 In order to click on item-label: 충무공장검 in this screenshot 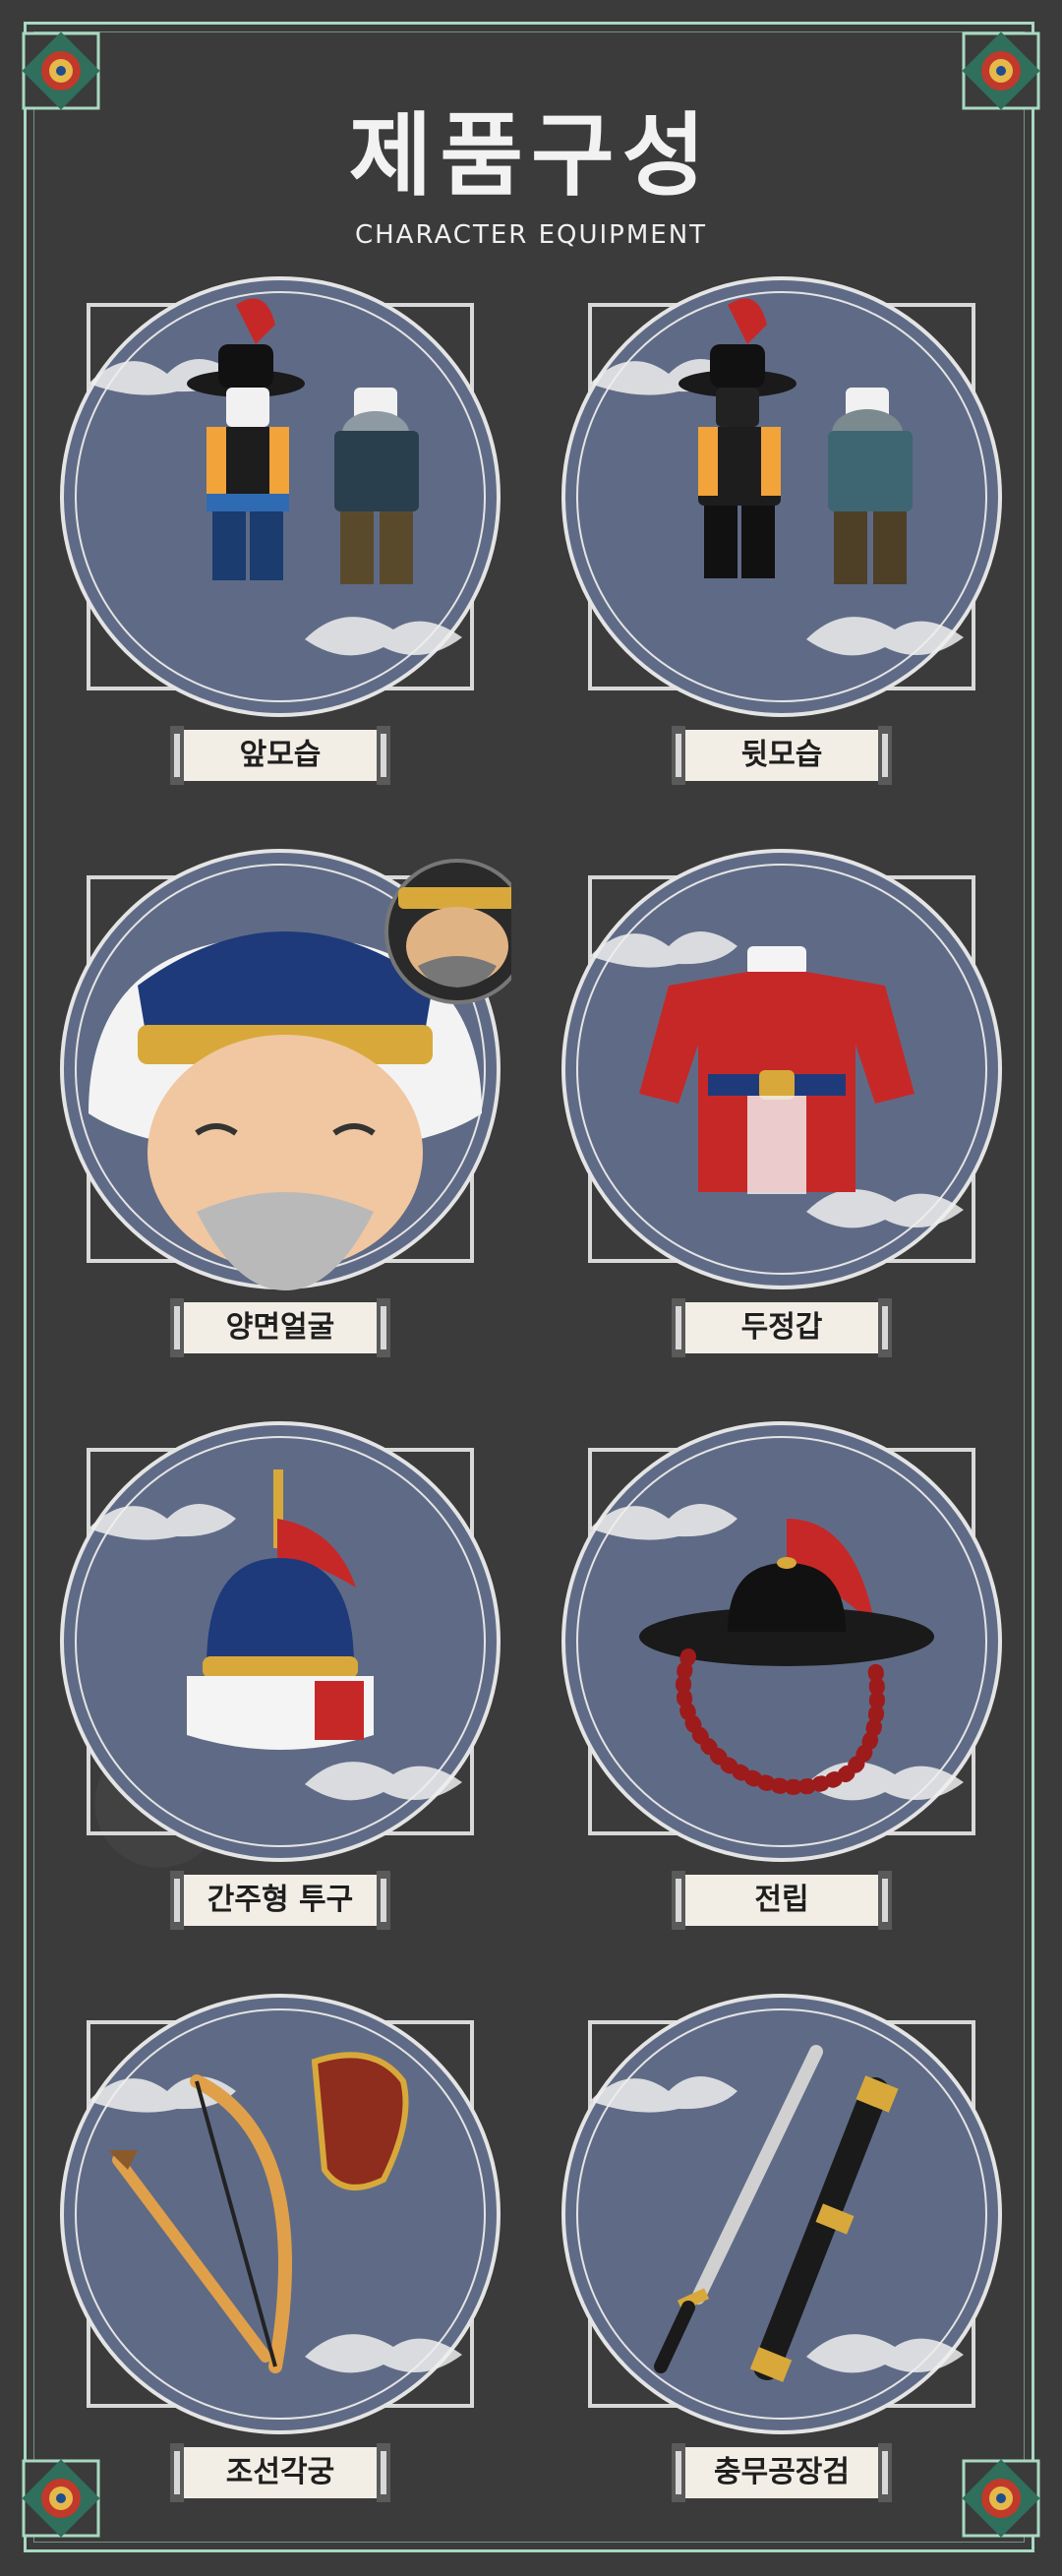, I will do `click(782, 2472)`.